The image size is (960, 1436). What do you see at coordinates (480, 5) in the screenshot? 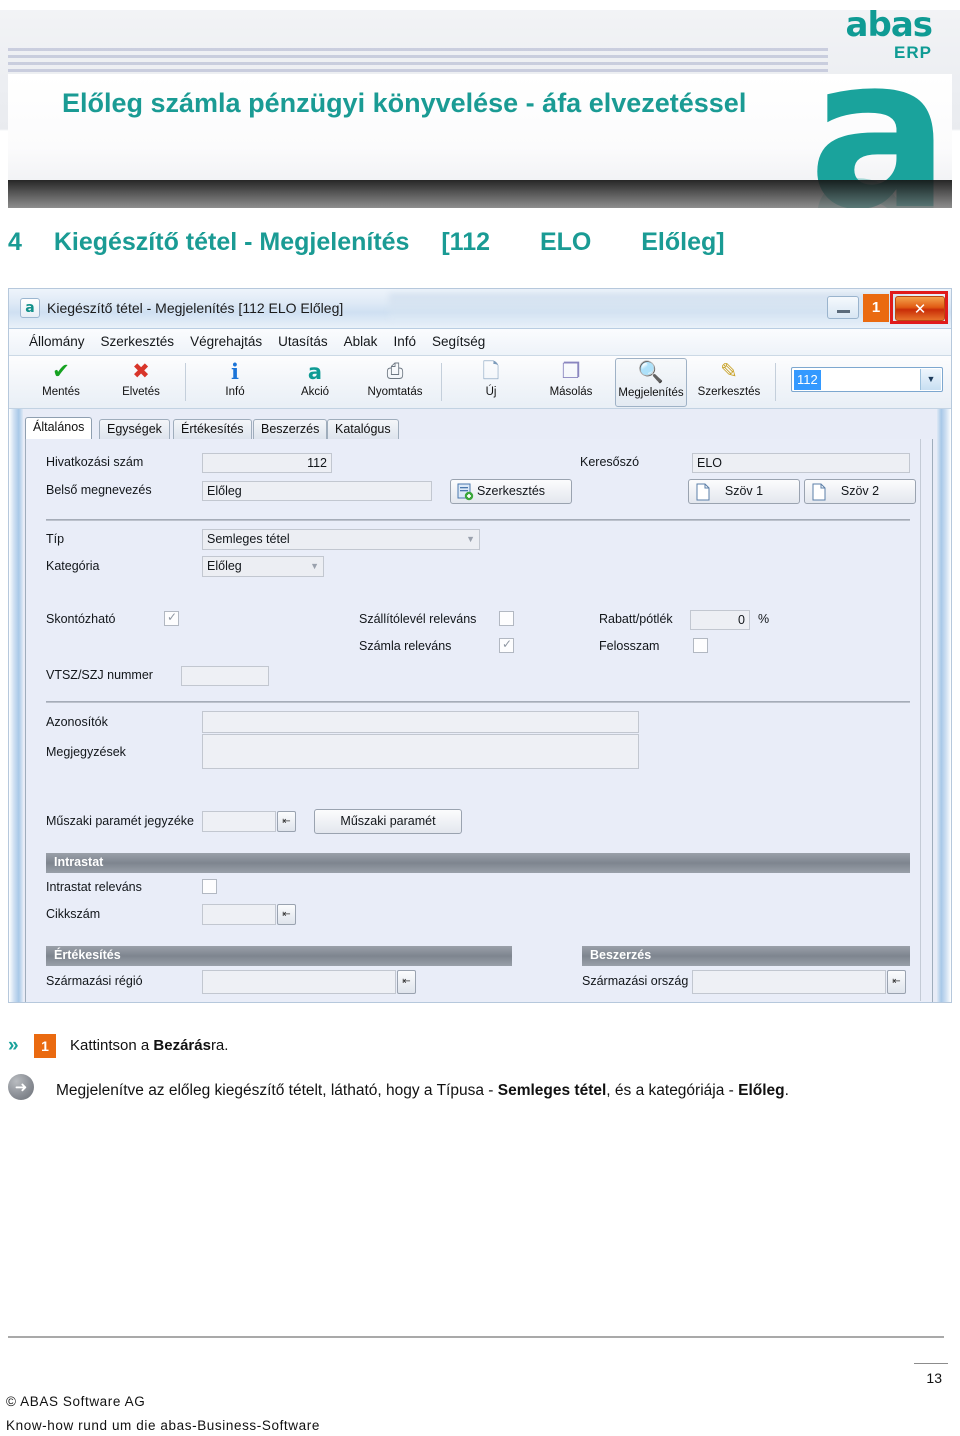
I see `banner-top-strip` at bounding box center [480, 5].